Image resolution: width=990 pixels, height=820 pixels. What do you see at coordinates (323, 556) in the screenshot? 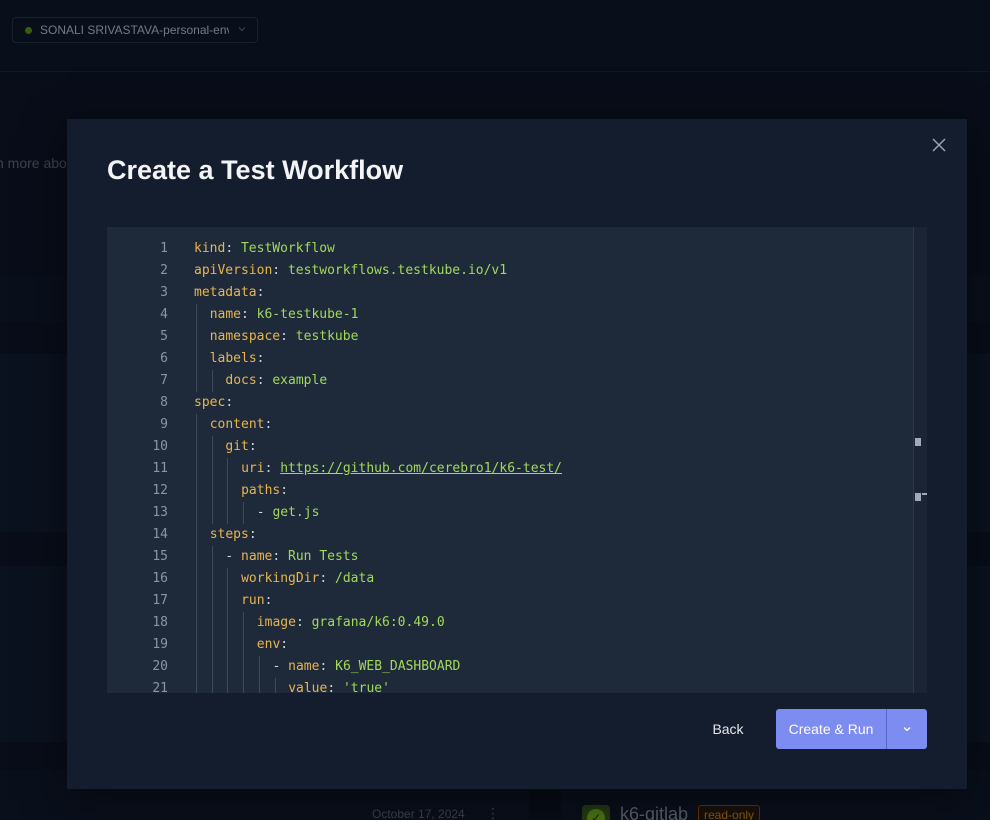
I see `yaml-value: Run Tests` at bounding box center [323, 556].